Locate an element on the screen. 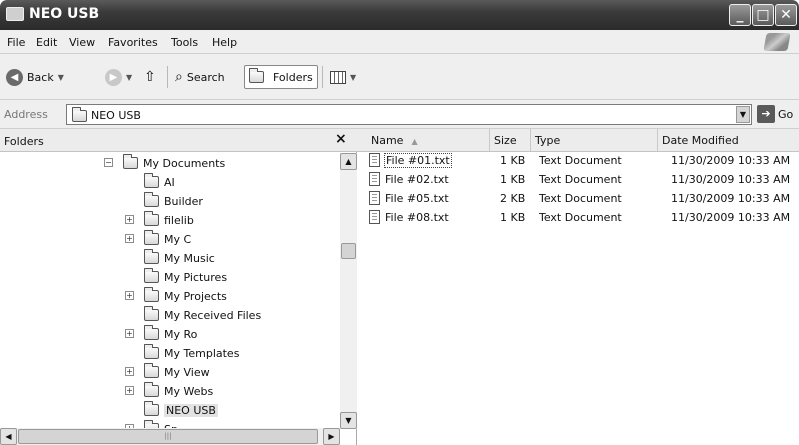 This screenshot has width=799, height=445. tree-item: AI is located at coordinates (159, 182).